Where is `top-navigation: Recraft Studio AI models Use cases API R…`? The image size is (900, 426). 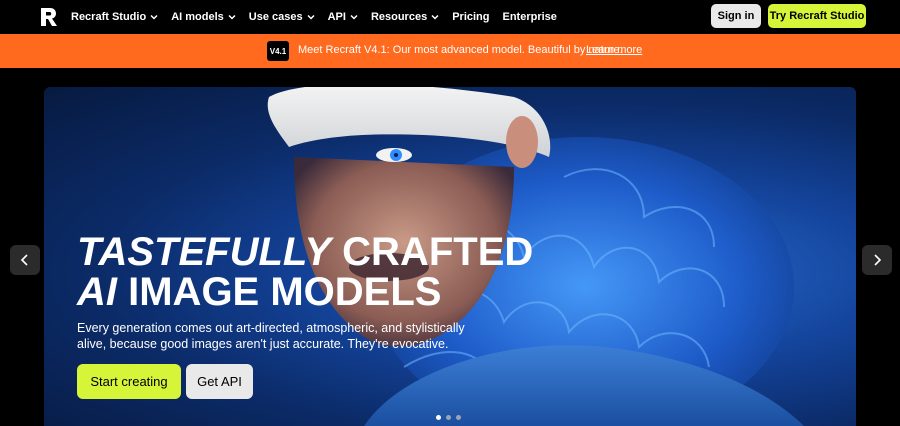 top-navigation: Recraft Studio AI models Use cases API R… is located at coordinates (450, 17).